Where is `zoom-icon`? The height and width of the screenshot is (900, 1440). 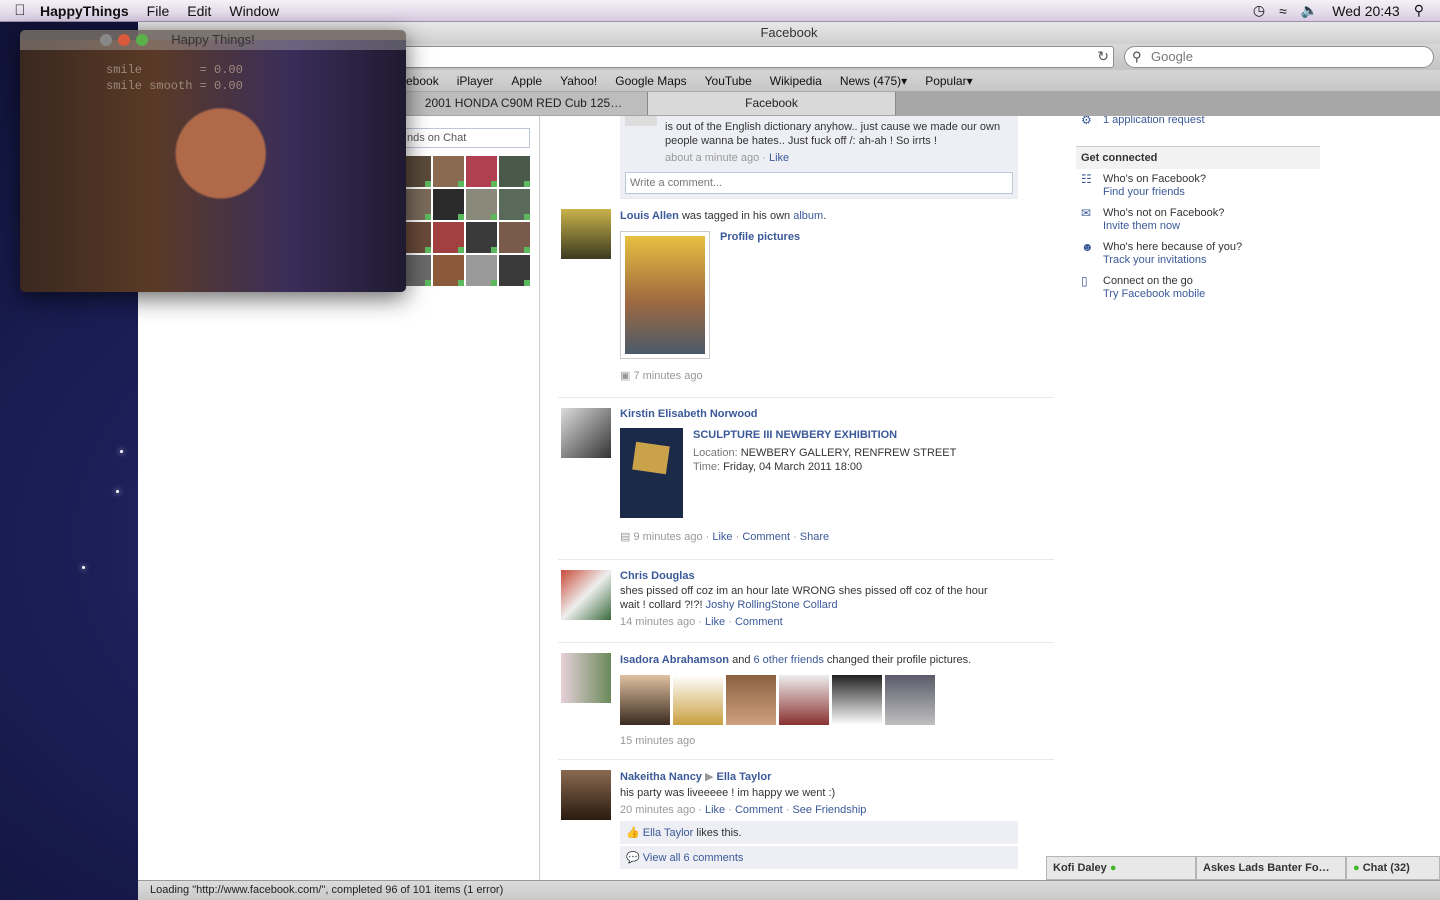 zoom-icon is located at coordinates (142, 40).